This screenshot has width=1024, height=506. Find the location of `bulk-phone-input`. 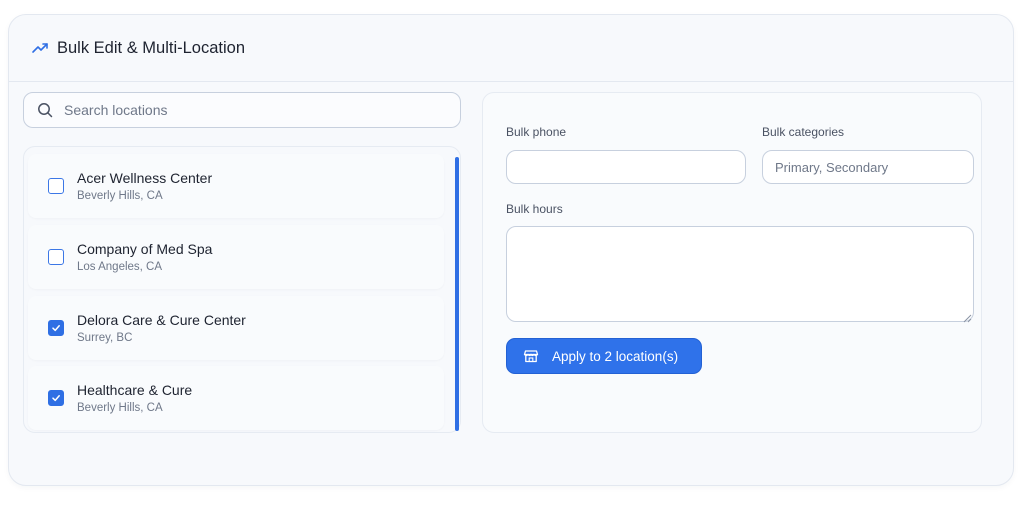

bulk-phone-input is located at coordinates (626, 167).